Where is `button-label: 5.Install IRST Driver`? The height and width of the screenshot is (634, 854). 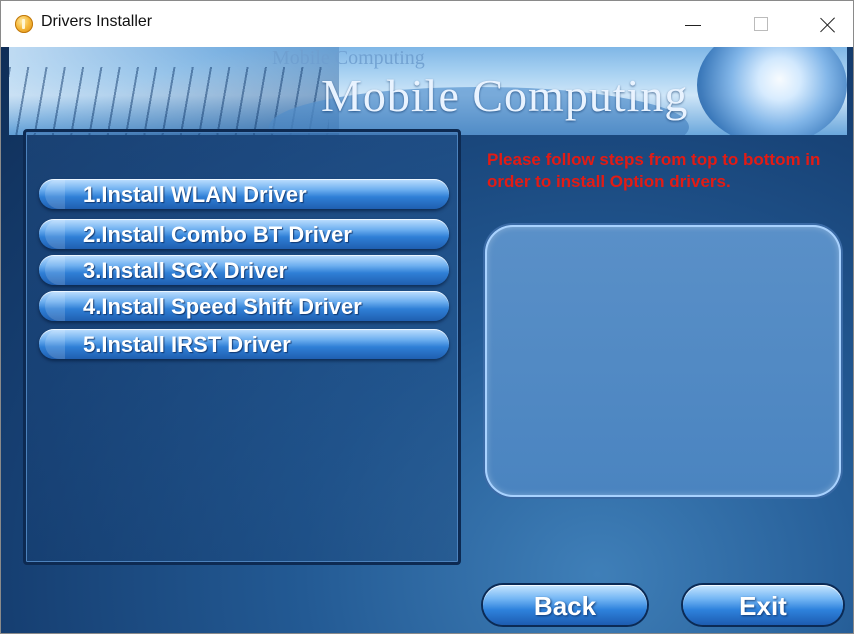
button-label: 5.Install IRST Driver is located at coordinates (187, 344).